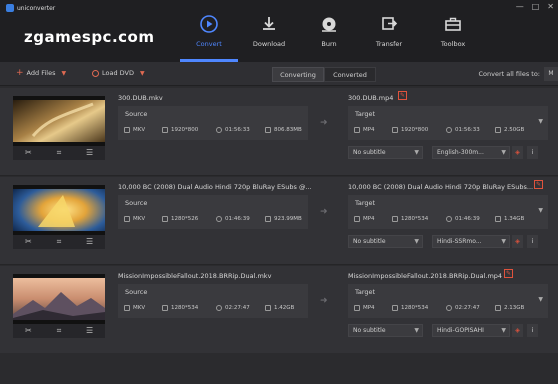 The image size is (558, 384). Describe the element at coordinates (509, 130) in the screenshot. I see `target-size: 2.50GB` at that location.